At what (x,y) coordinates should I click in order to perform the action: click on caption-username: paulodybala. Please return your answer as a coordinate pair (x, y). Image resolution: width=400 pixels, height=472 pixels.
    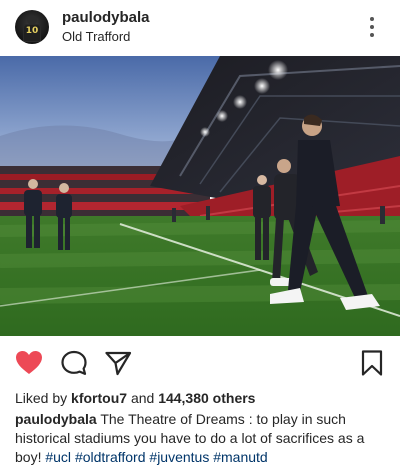
    Looking at the image, I should click on (56, 419).